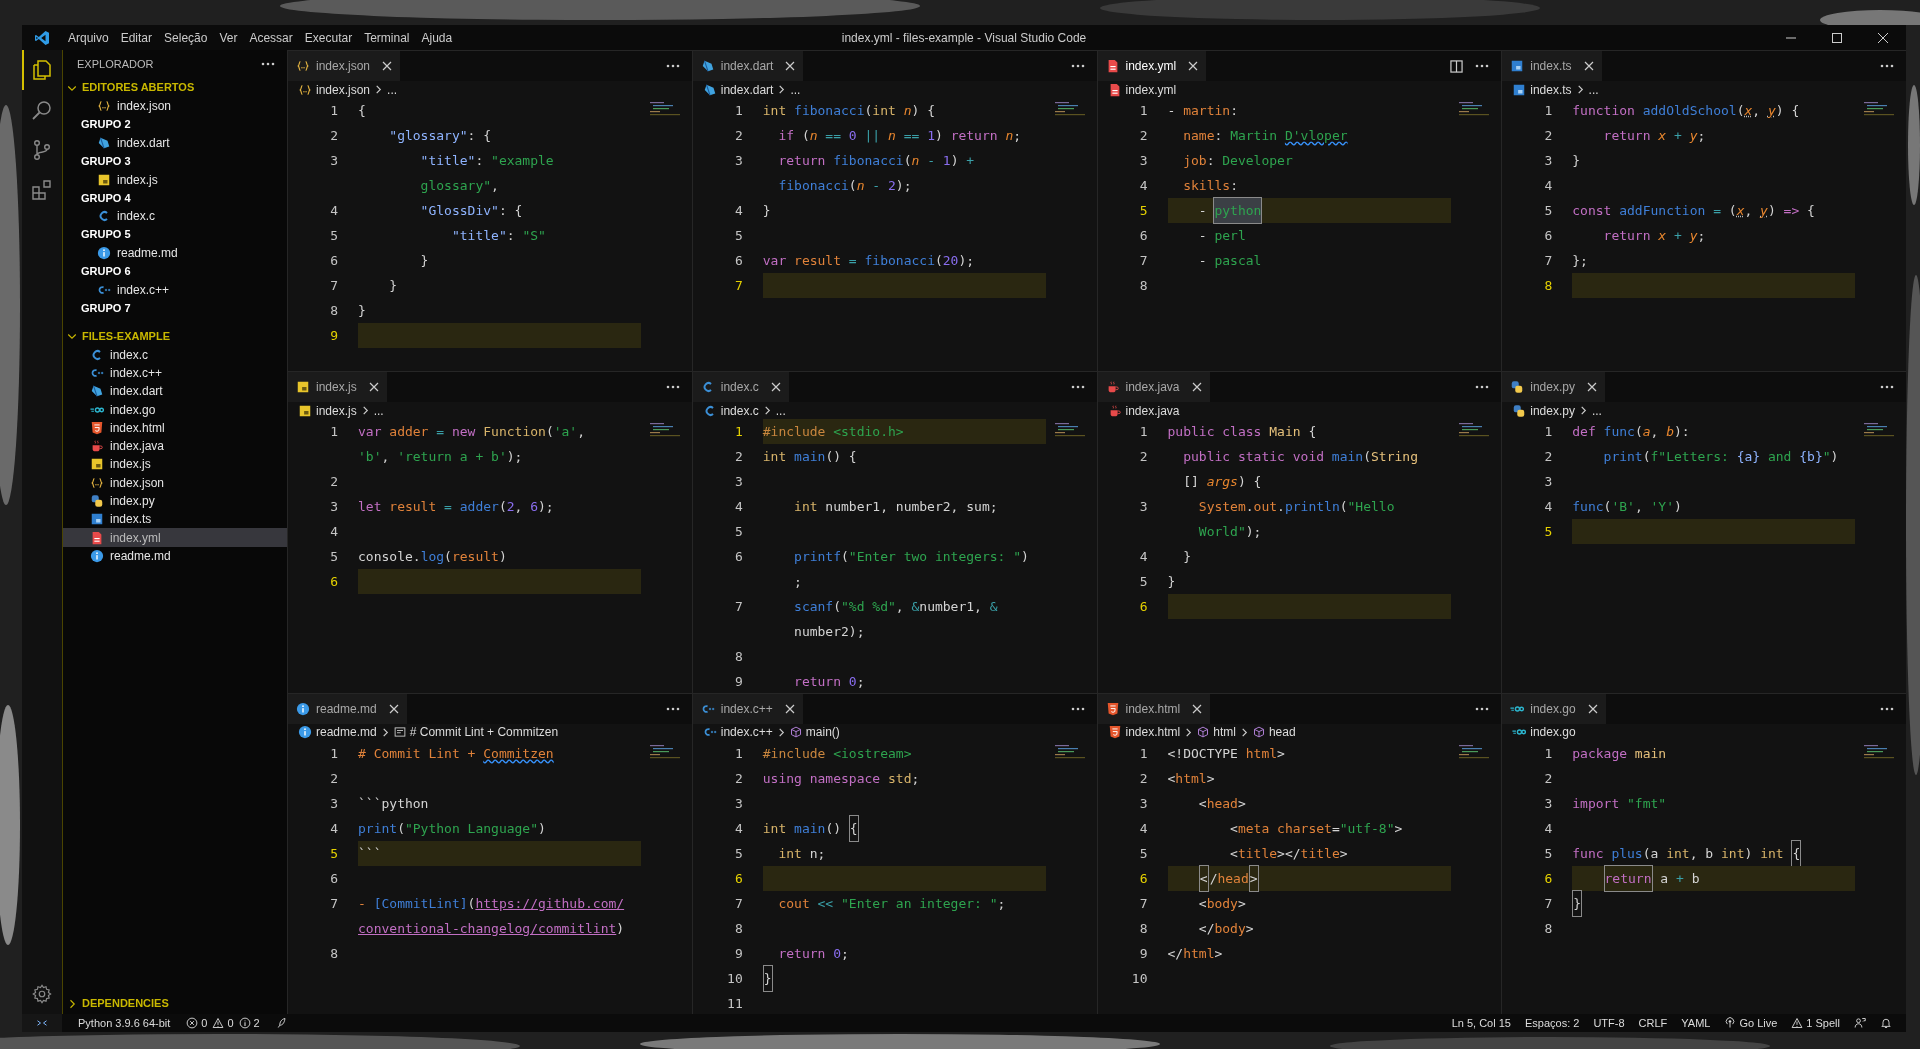 The image size is (1920, 1049). What do you see at coordinates (748, 66) in the screenshot?
I see `editor-tab: index.dart` at bounding box center [748, 66].